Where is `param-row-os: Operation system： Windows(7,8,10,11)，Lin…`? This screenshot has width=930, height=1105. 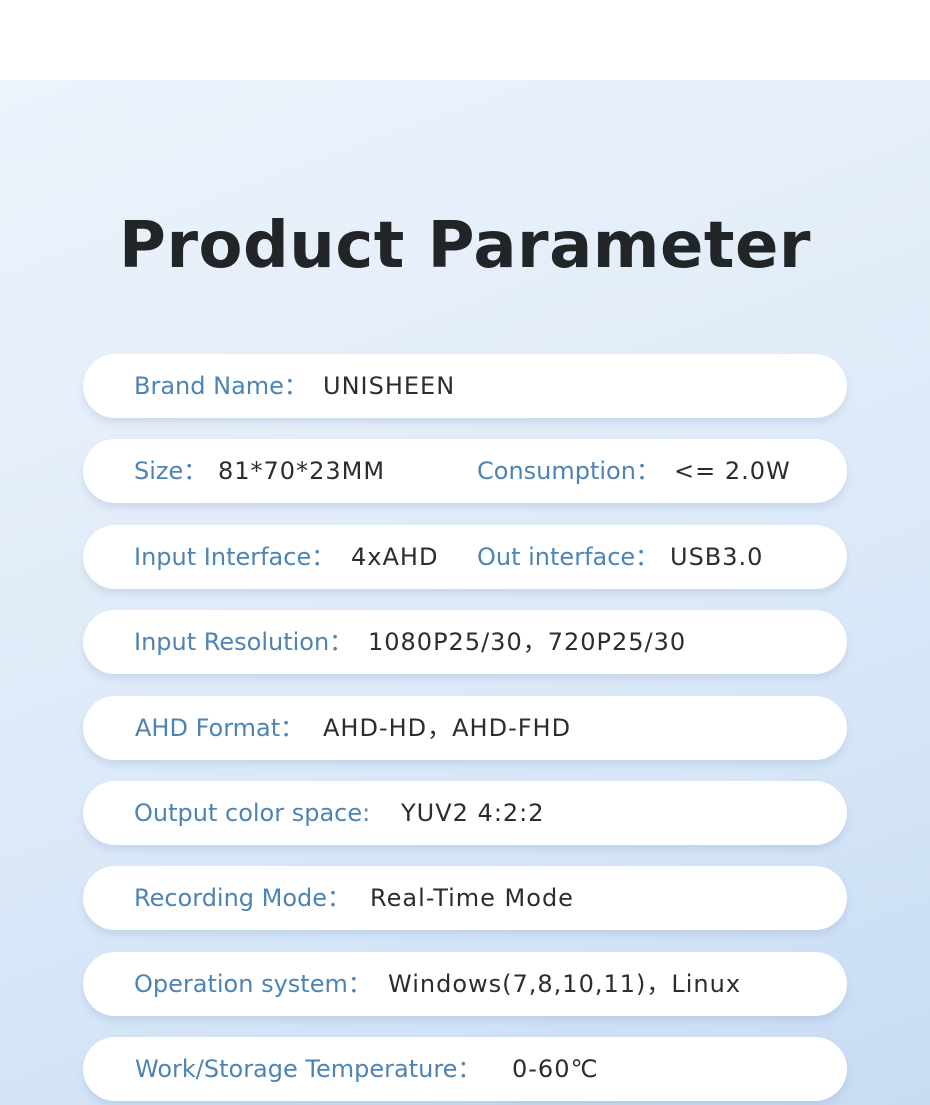 param-row-os: Operation system： Windows(7,8,10,11)，Lin… is located at coordinates (465, 984).